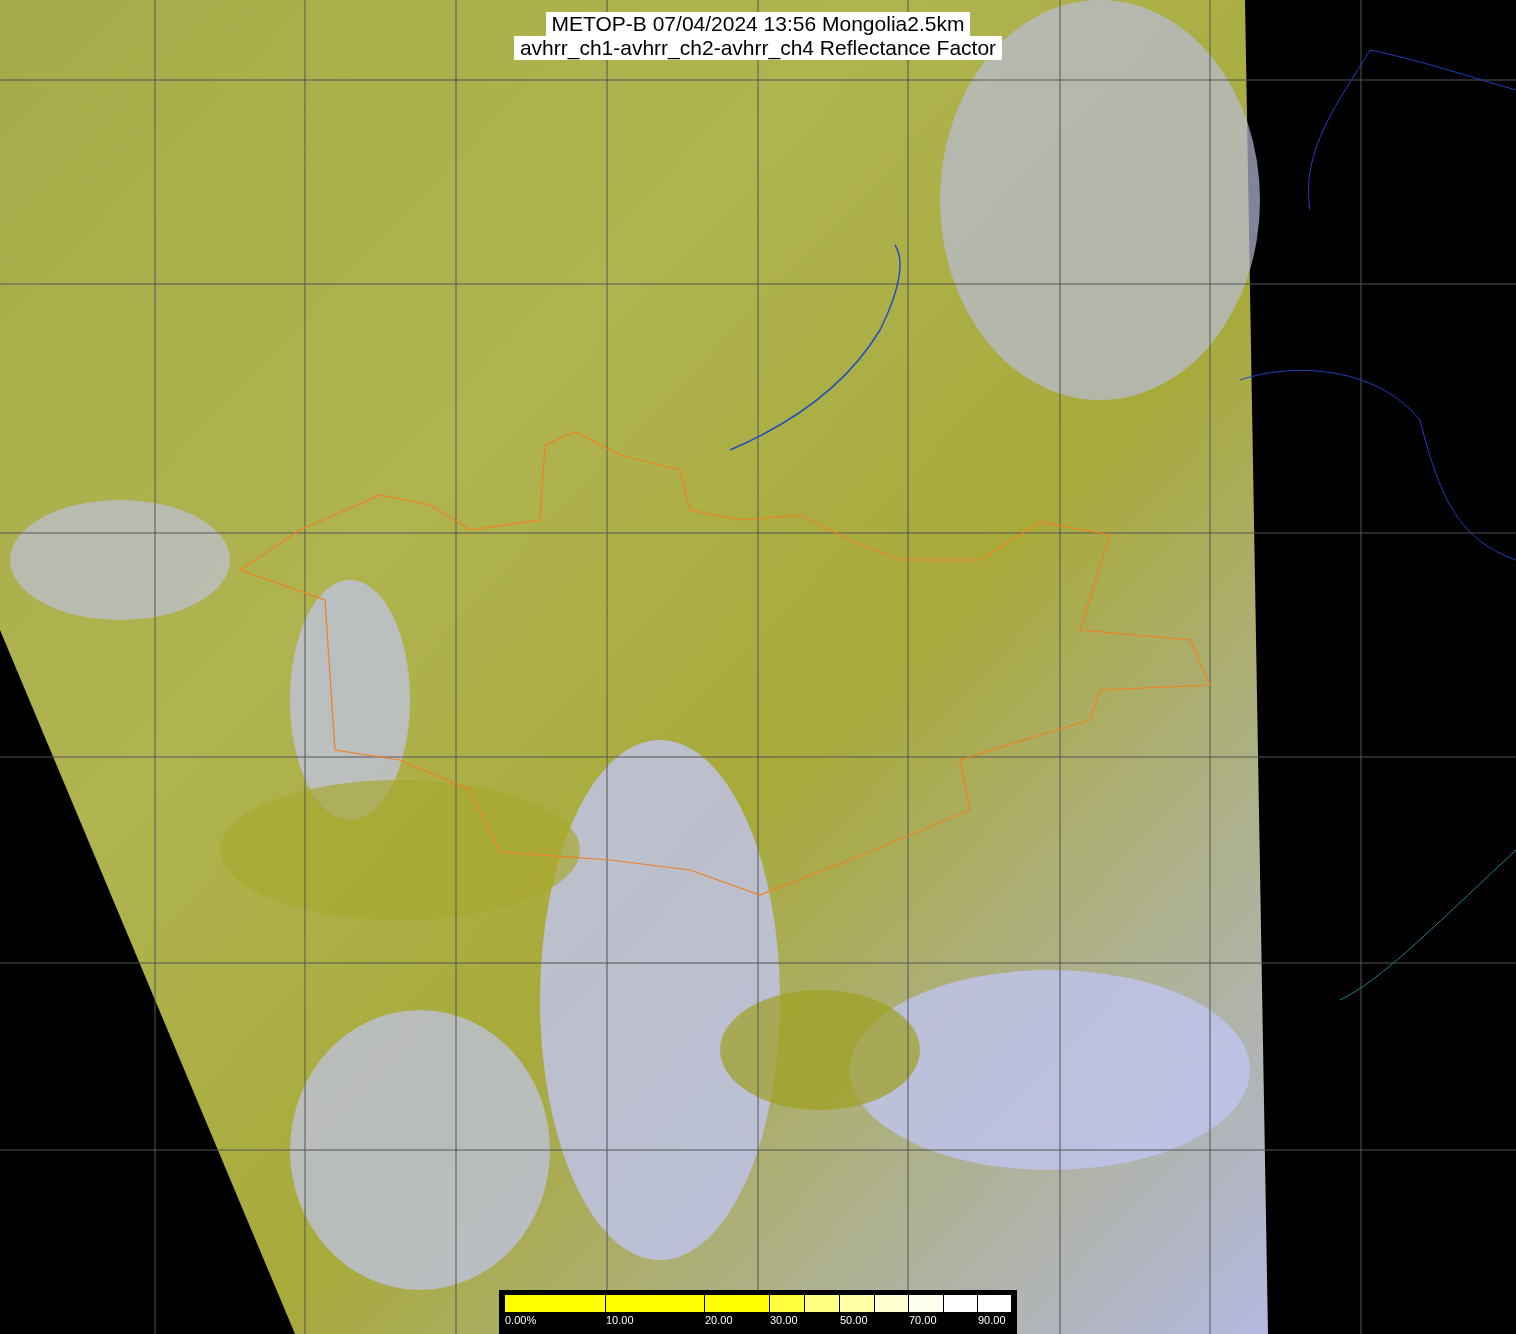 This screenshot has height=1334, width=1516. Describe the element at coordinates (923, 1320) in the screenshot. I see `colorbar-label: 70.00` at that location.